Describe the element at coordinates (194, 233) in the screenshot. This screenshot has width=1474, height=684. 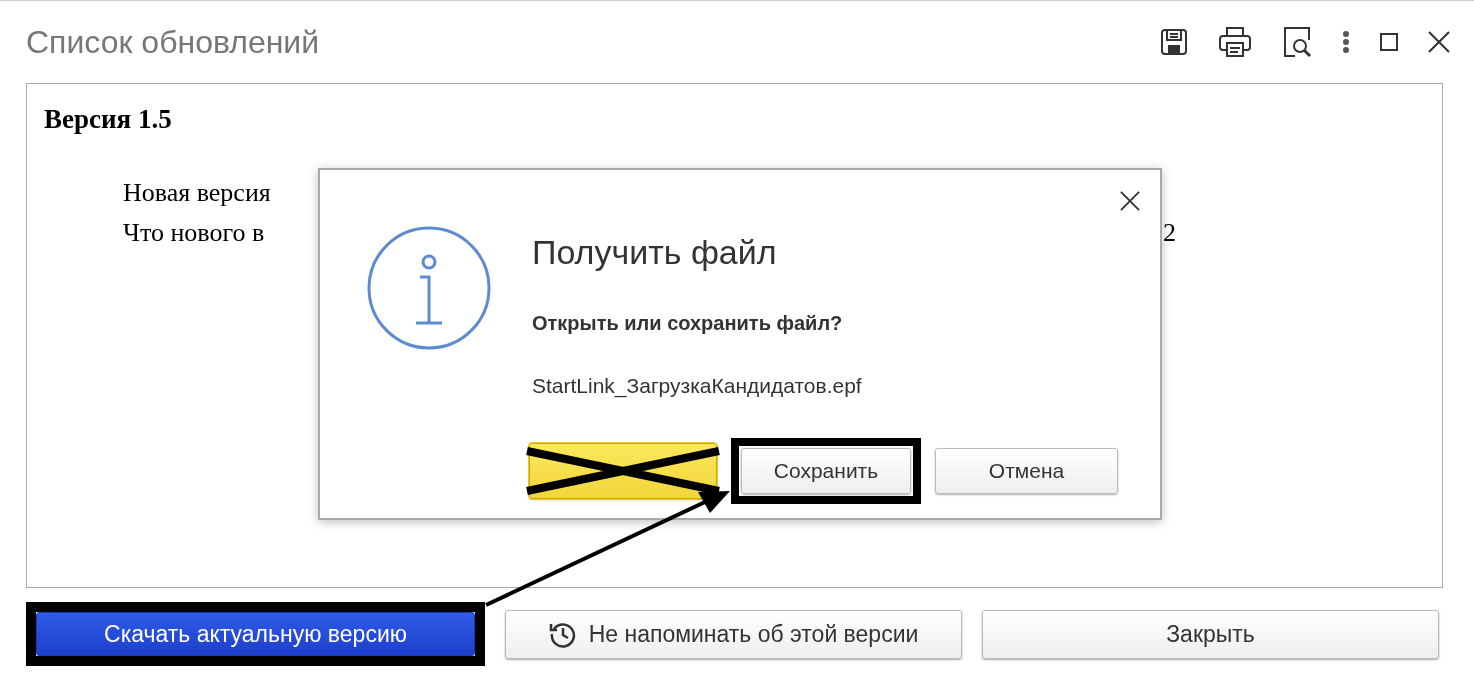
I see `notes-text: Что нового в` at that location.